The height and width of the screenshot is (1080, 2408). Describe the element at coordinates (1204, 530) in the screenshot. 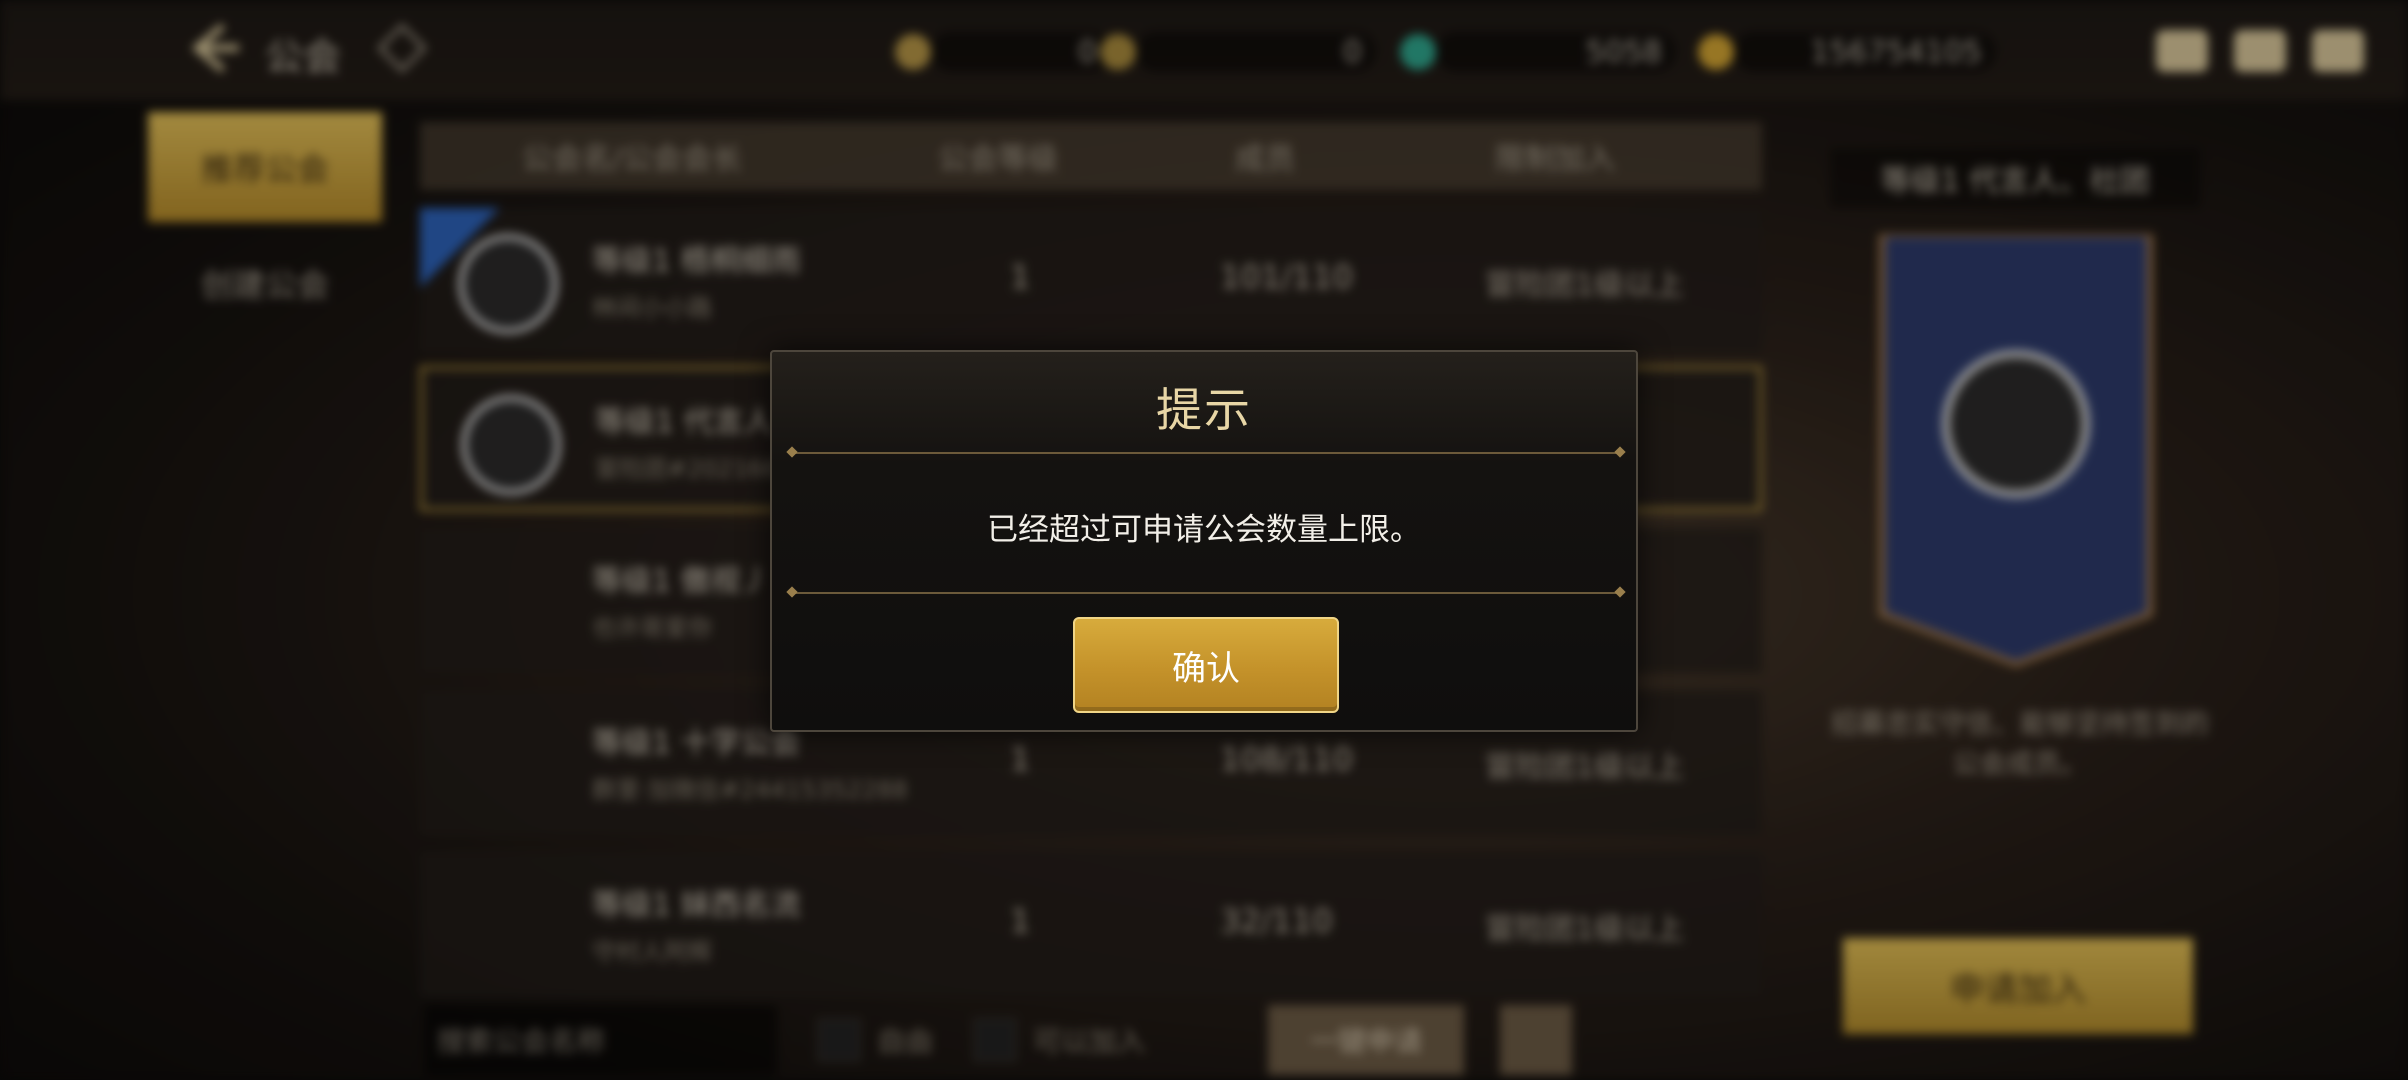

I see `dialog-message: 已经超过可申请公会数量上限。` at that location.